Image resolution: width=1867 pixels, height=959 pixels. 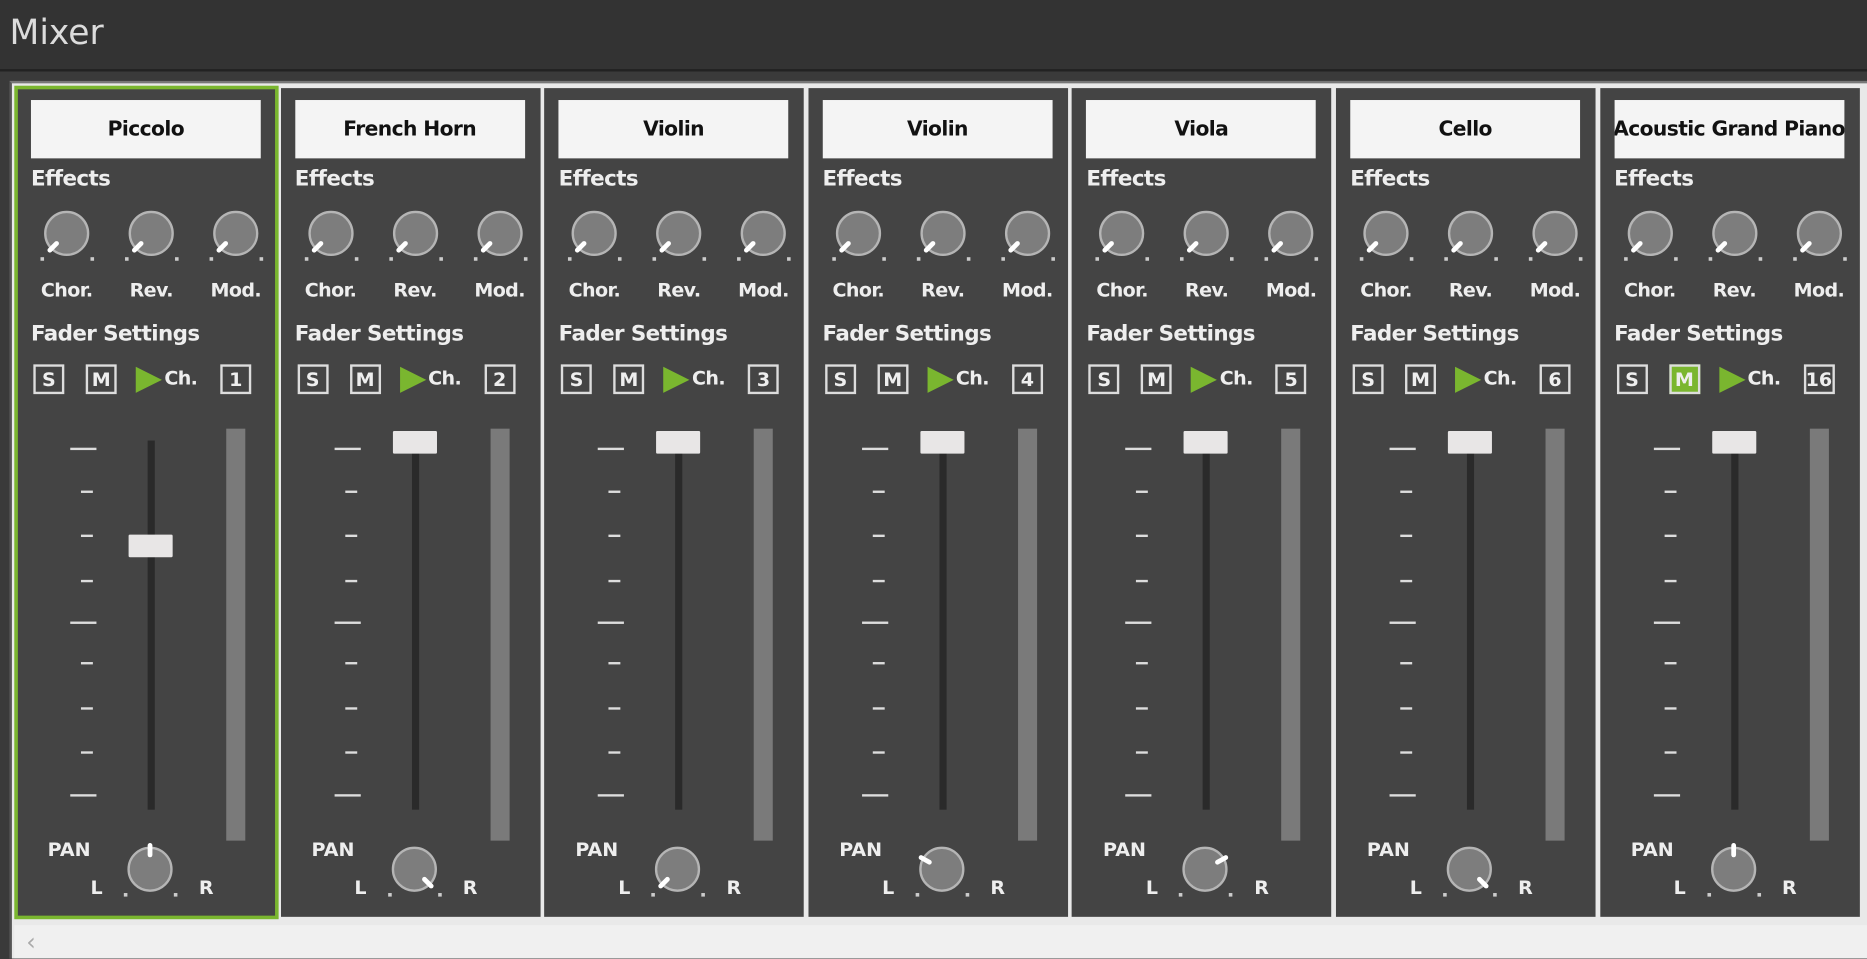 I want to click on fader-settings-heading: Fader Settings, so click(x=379, y=334).